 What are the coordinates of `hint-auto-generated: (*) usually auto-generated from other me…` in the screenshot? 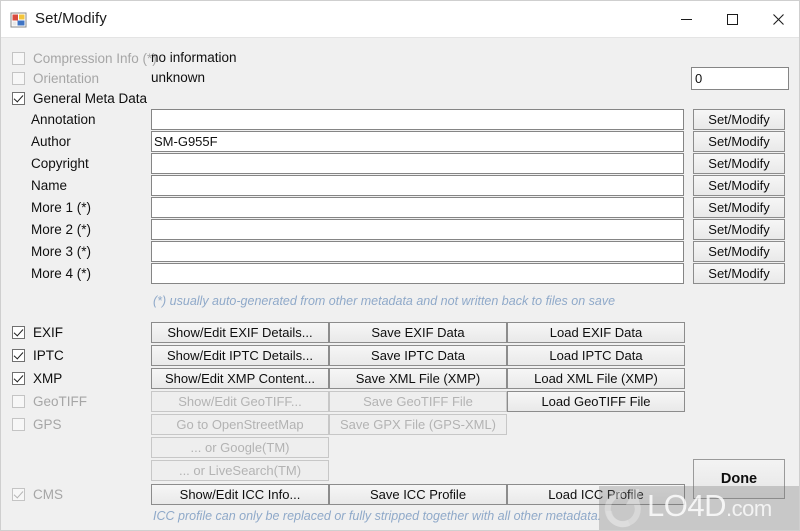 It's located at (384, 301).